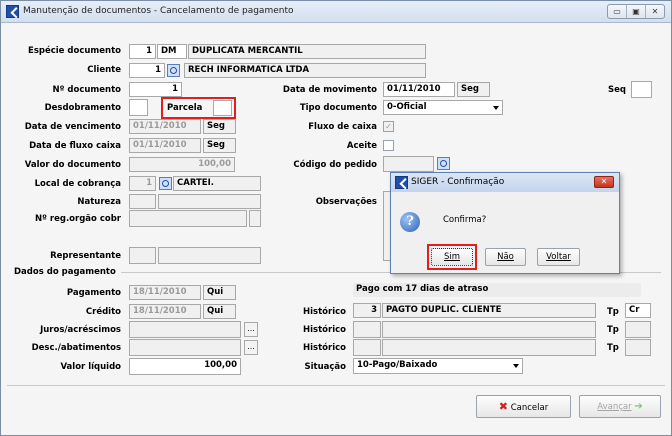  Describe the element at coordinates (346, 202) in the screenshot. I see `observacoes-label: Observações` at that location.